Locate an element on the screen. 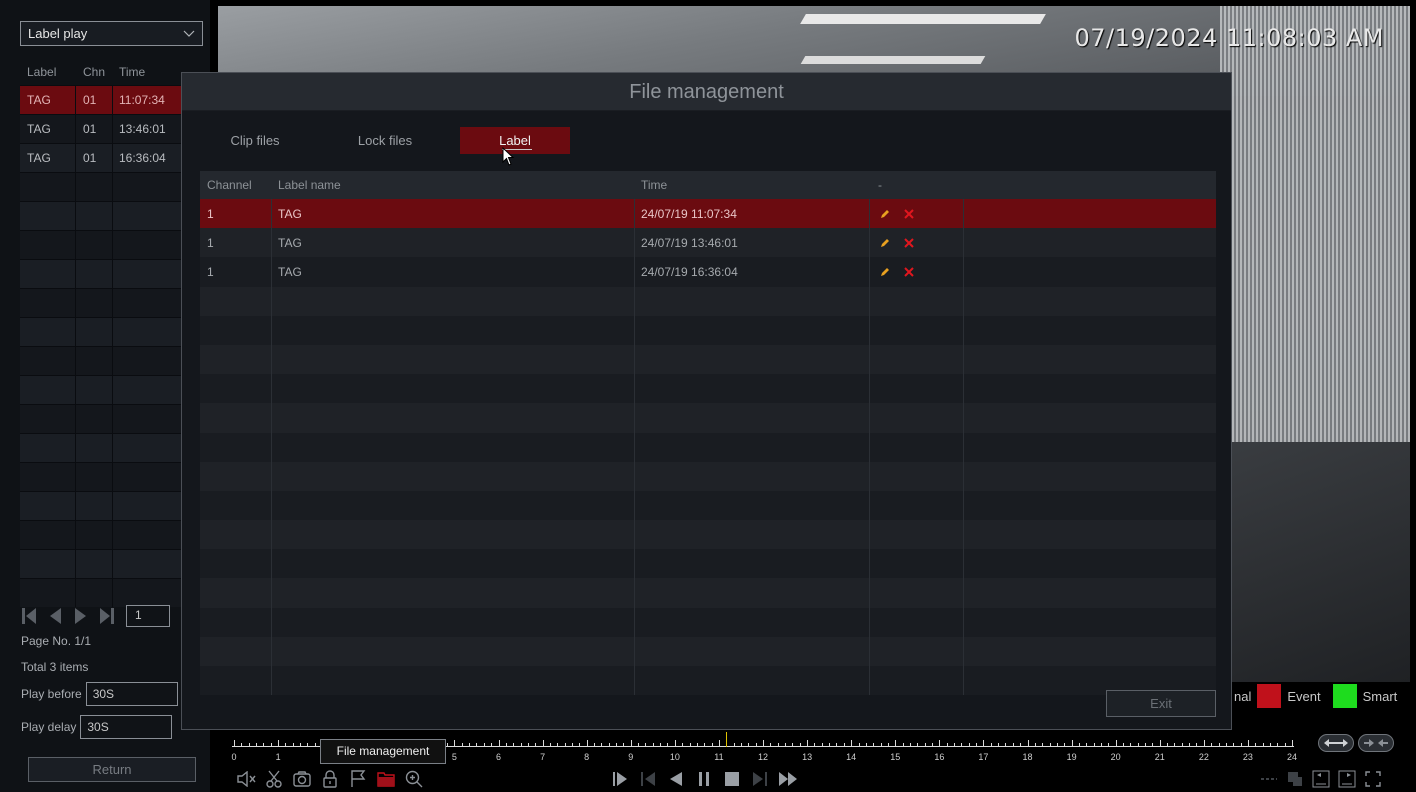 The image size is (1416, 792). reverse-play-icon is located at coordinates (676, 779).